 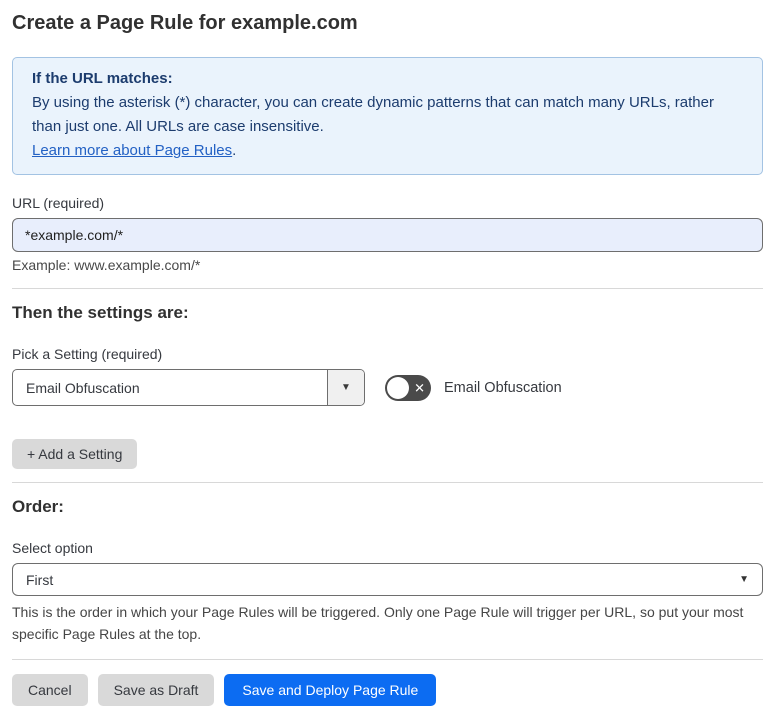 I want to click on order-select: First ▼, so click(x=387, y=579).